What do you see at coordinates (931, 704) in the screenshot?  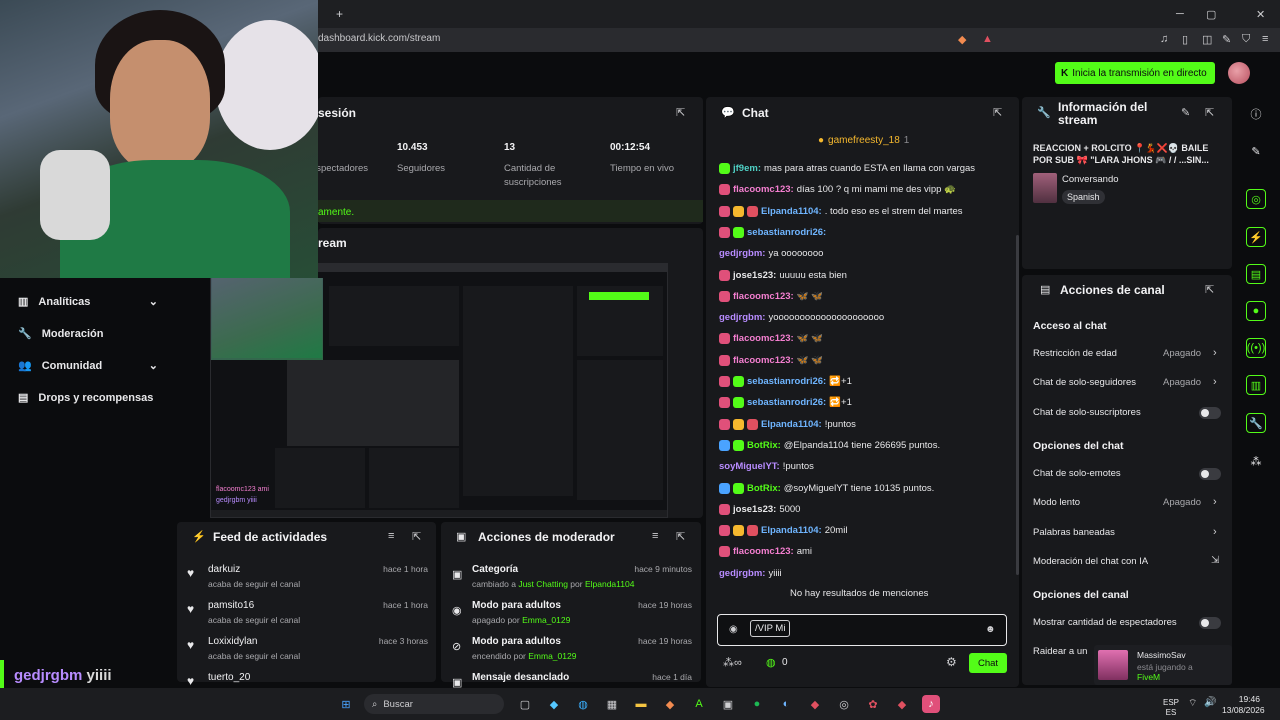 I see `tiktok-icon: ♪` at bounding box center [931, 704].